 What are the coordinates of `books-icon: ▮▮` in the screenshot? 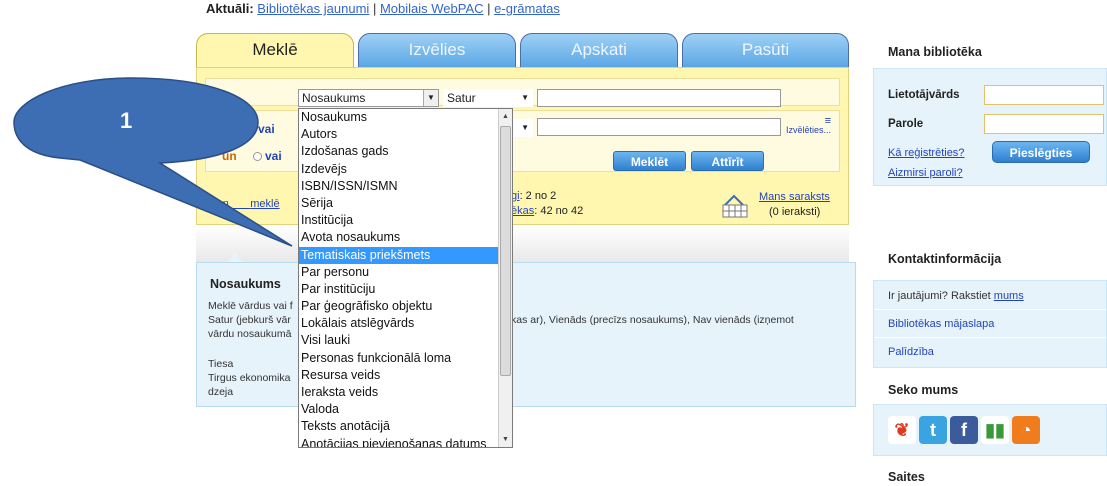 It's located at (995, 430).